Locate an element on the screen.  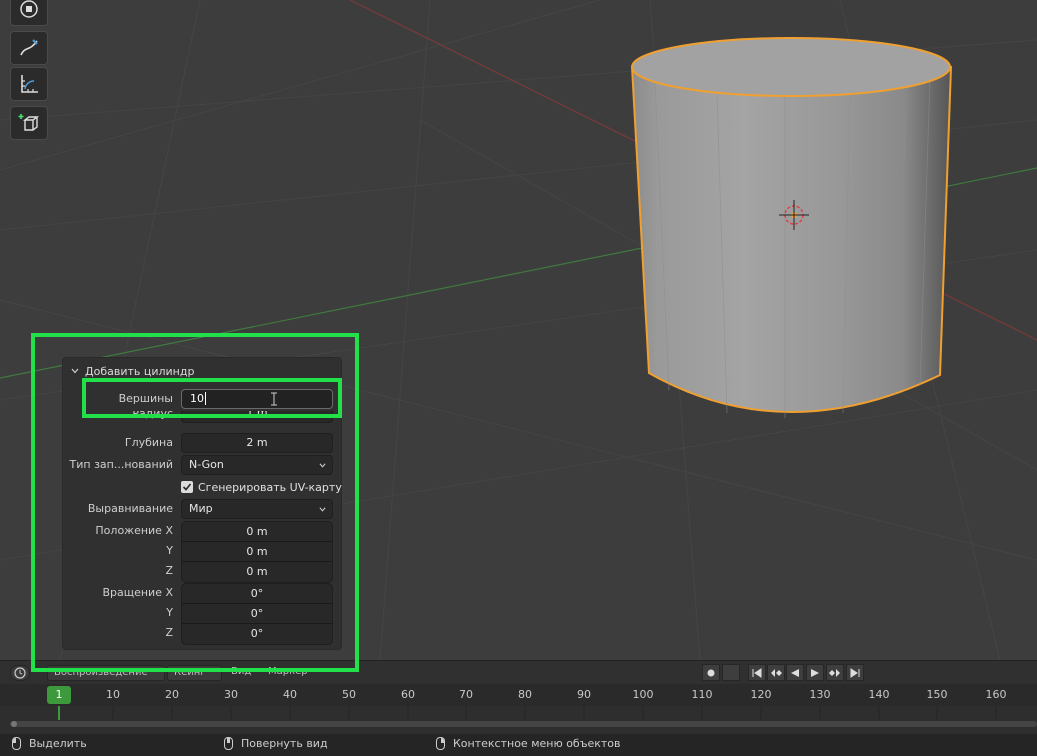
measure-icon is located at coordinates (29, 84).